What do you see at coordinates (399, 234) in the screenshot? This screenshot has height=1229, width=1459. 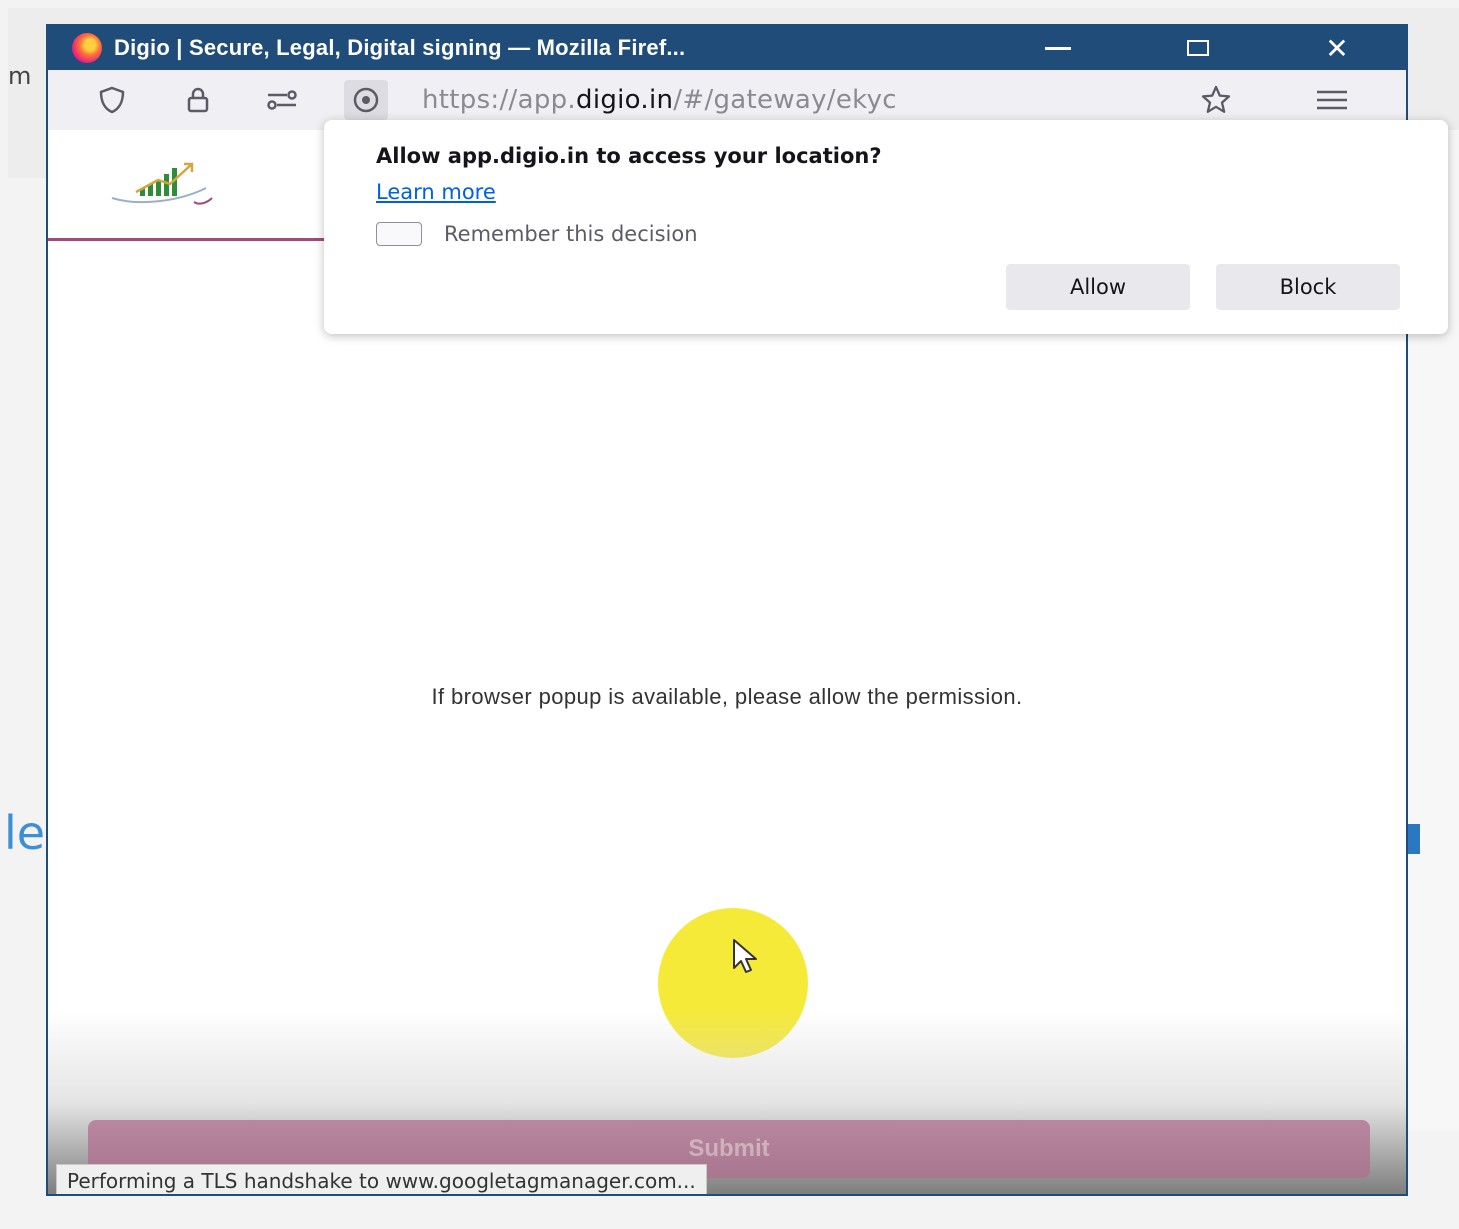 I see `remember-decision-checkbox` at bounding box center [399, 234].